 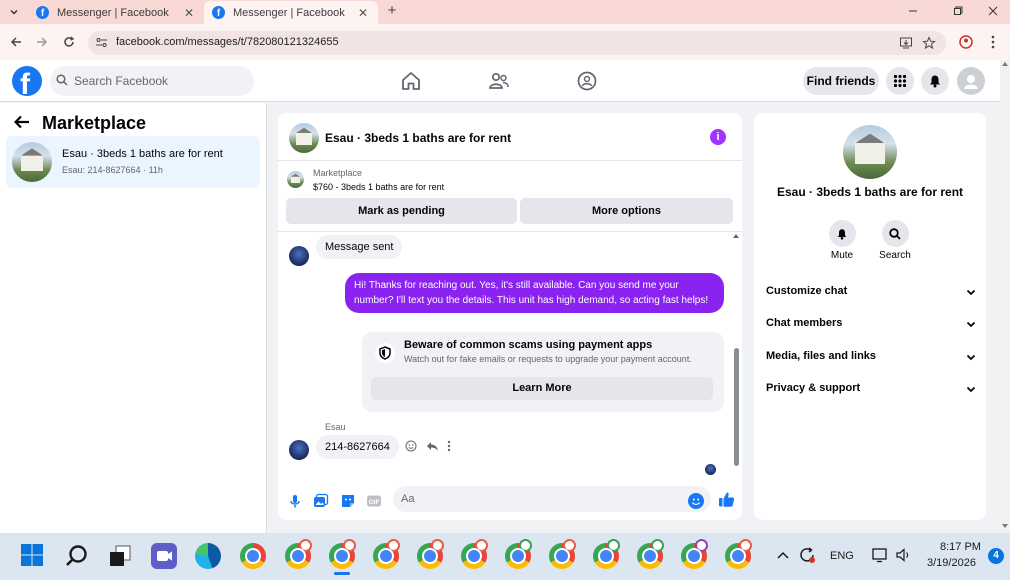 I want to click on windows-taskbar: ENG 8:17 PM 3/19/2026 4, so click(x=505, y=556).